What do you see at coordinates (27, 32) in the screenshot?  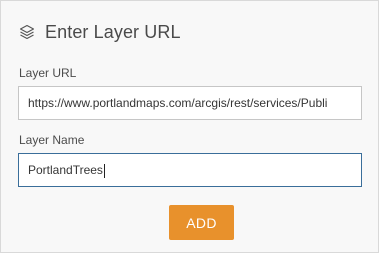 I see `layers-icon` at bounding box center [27, 32].